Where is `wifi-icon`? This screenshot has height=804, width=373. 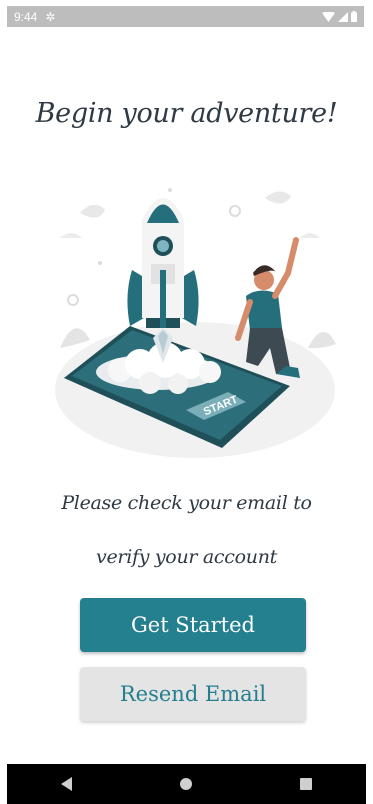 wifi-icon is located at coordinates (328, 16).